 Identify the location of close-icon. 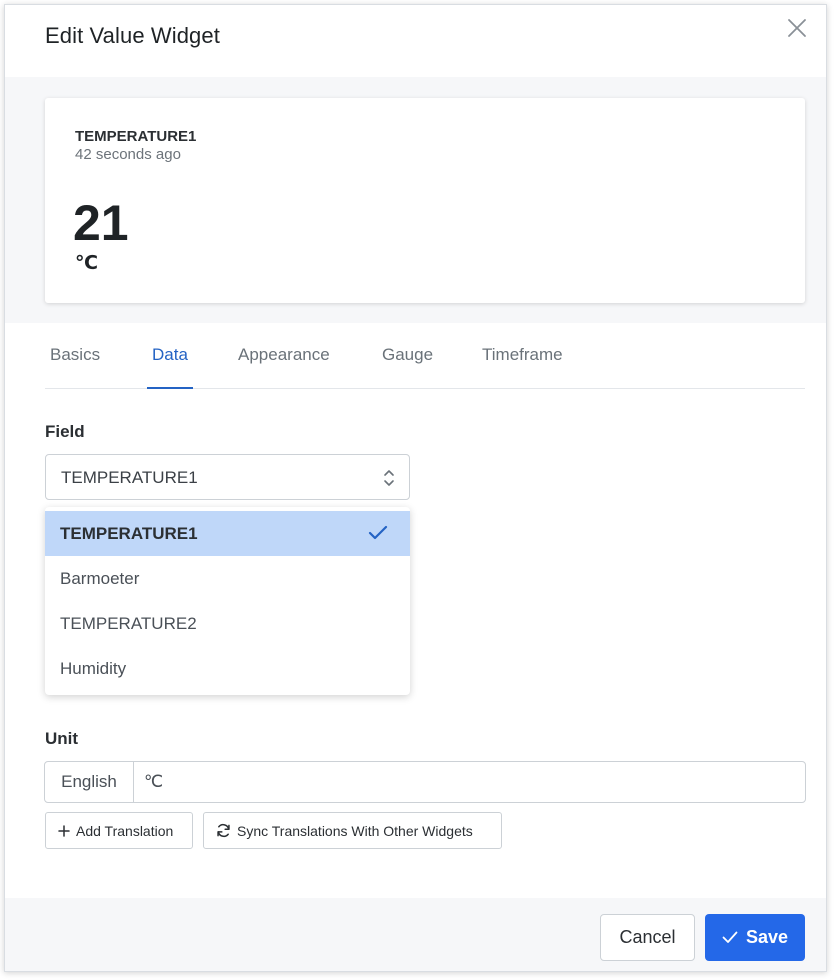
(797, 28).